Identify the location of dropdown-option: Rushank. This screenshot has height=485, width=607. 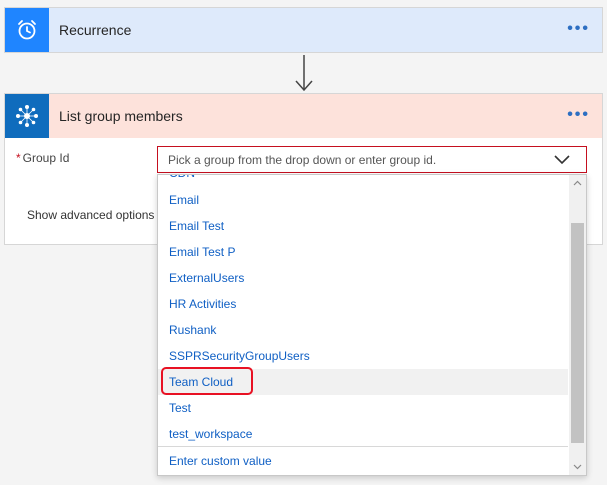
(363, 330).